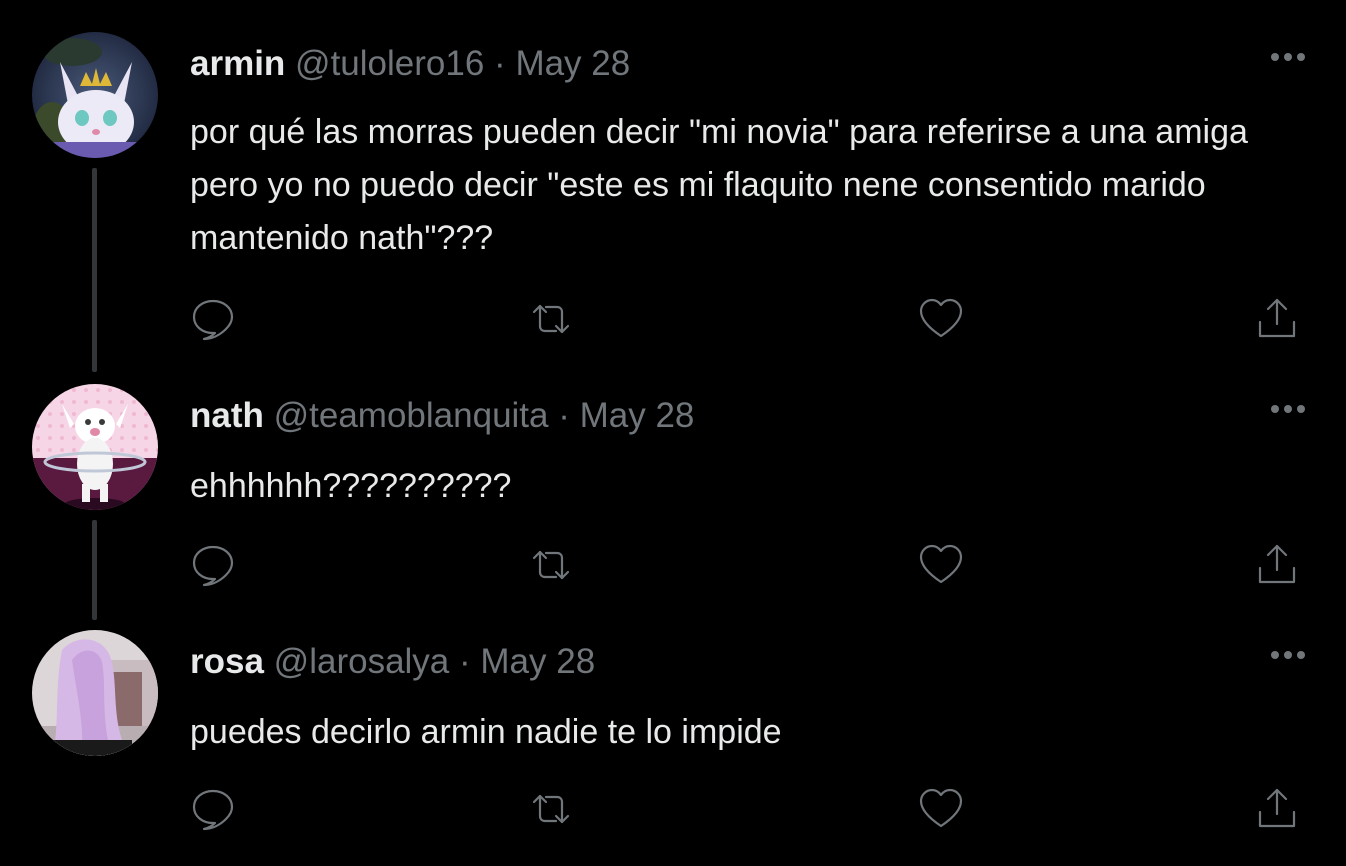 Image resolution: width=1346 pixels, height=866 pixels. I want to click on display-name: armin, so click(237, 63).